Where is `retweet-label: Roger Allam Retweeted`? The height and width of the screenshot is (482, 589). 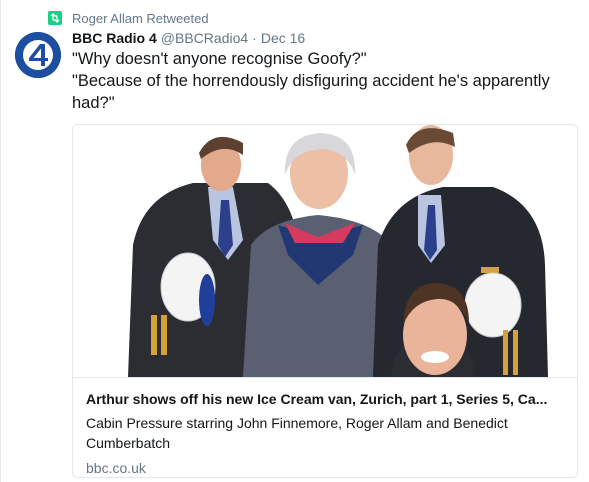 retweet-label: Roger Allam Retweeted is located at coordinates (140, 18).